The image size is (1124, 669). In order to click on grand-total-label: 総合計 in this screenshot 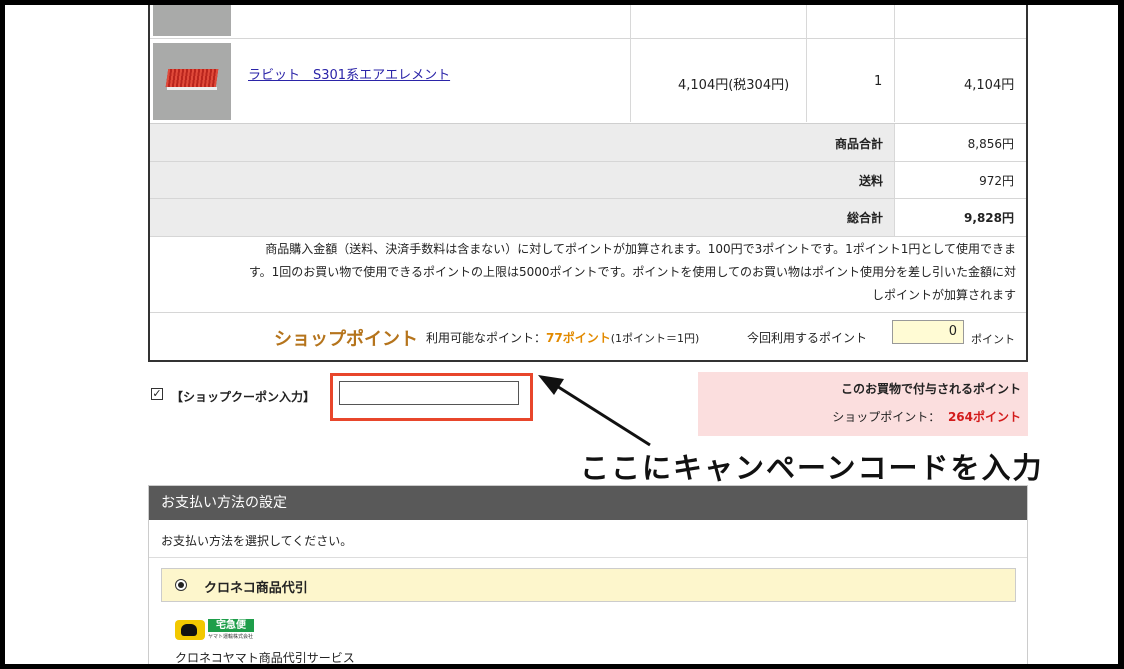, I will do `click(864, 218)`.